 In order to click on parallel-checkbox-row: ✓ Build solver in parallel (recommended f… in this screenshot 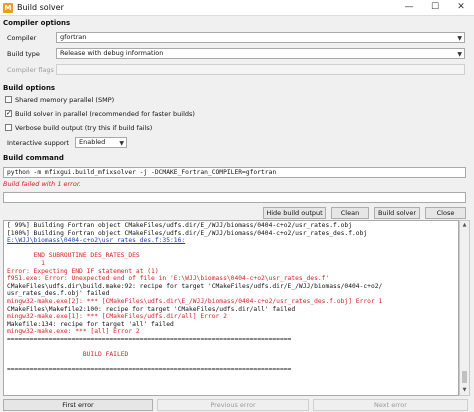, I will do `click(100, 114)`.